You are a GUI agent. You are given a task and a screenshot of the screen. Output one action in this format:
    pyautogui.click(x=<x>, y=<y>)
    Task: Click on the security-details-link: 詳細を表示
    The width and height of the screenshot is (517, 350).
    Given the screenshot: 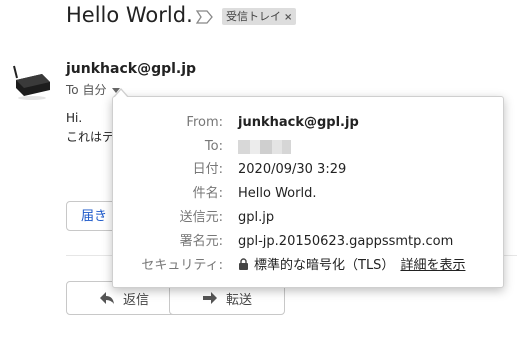 What is the action you would take?
    pyautogui.click(x=432, y=265)
    